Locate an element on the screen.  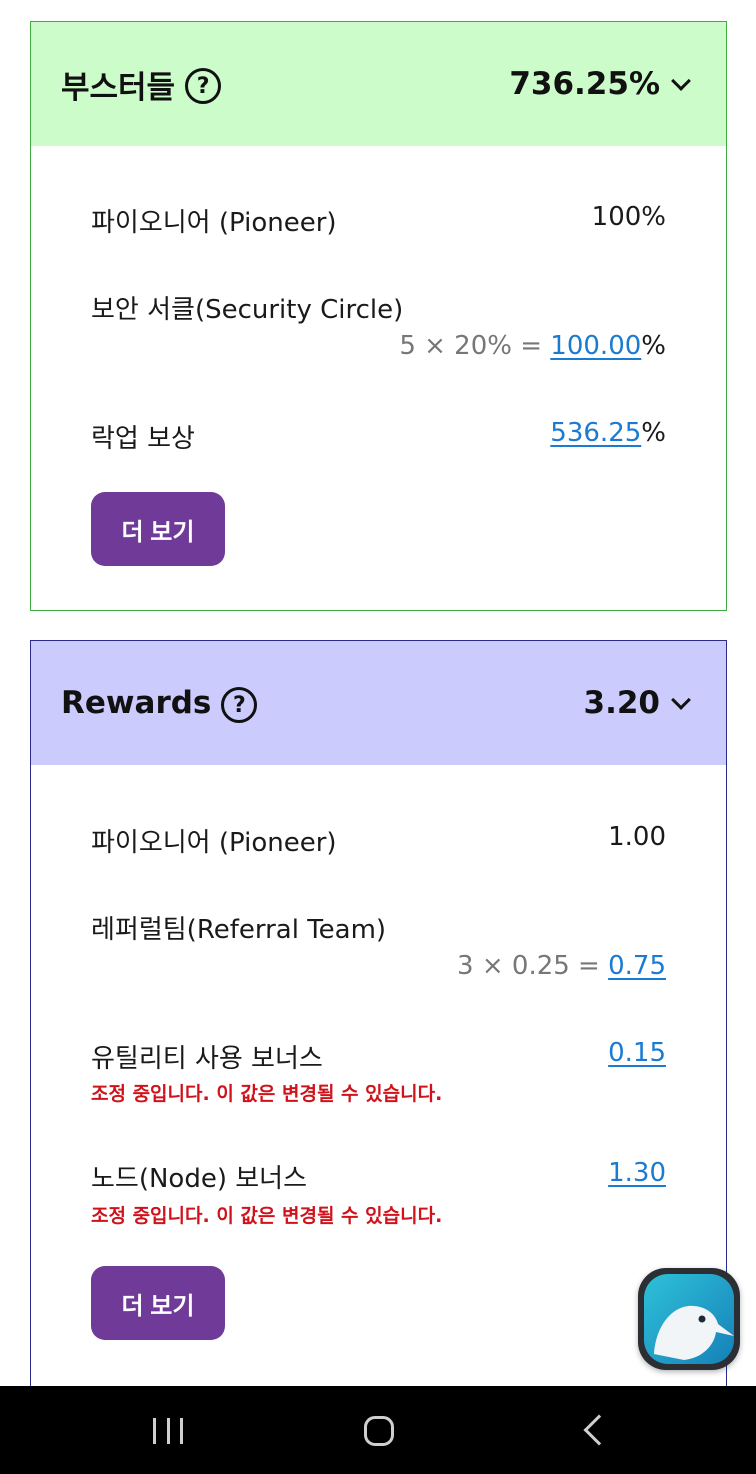
row-value: 1.00 is located at coordinates (637, 837).